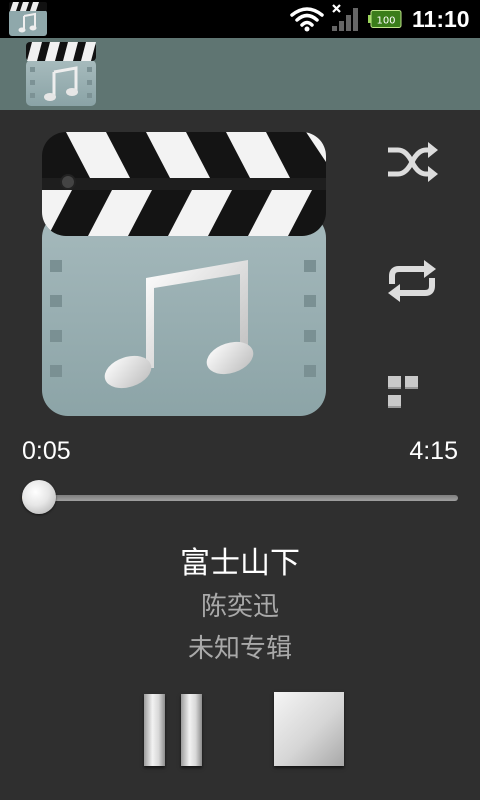 Image resolution: width=480 pixels, height=800 pixels. I want to click on more-icon, so click(413, 391).